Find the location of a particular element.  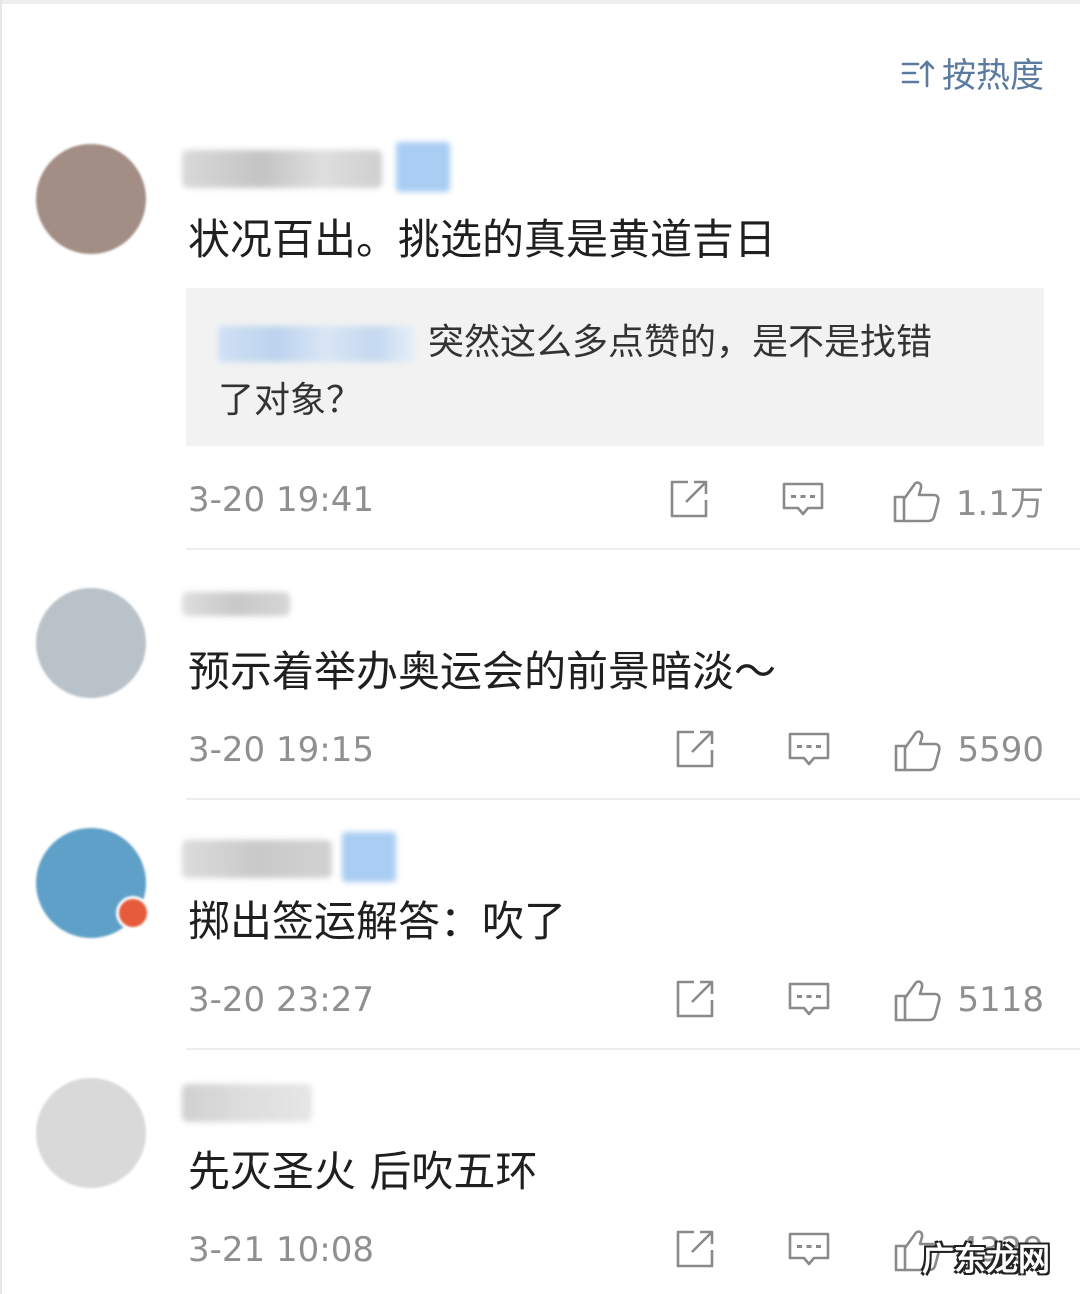

comment-text: 掷出签运解答：吹了 is located at coordinates (377, 921).